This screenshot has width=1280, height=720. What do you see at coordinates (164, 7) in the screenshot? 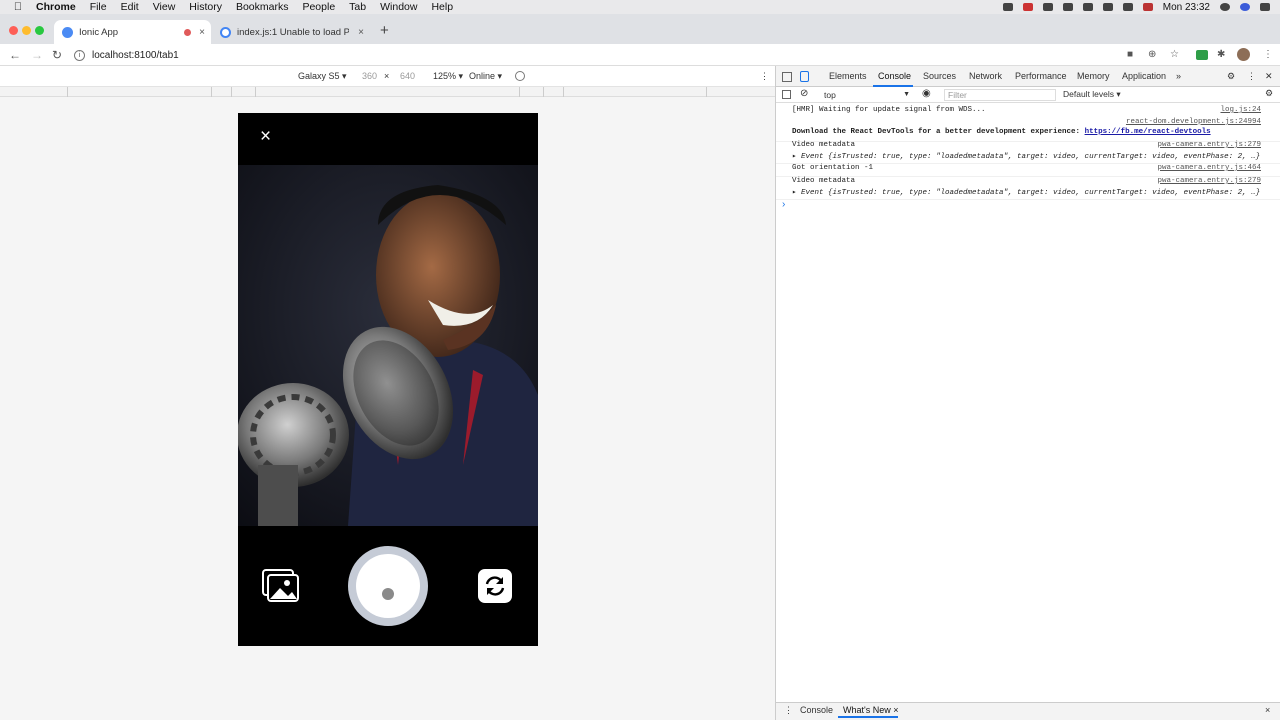
I see `menu-view: View` at bounding box center [164, 7].